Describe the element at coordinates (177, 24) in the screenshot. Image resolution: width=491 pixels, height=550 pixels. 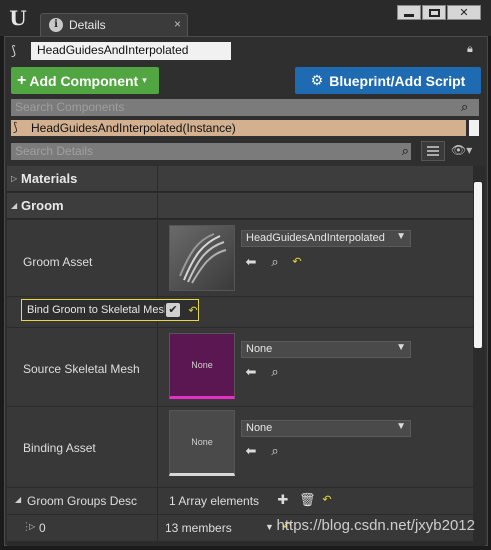
I see `tab-close-icon: ×` at that location.